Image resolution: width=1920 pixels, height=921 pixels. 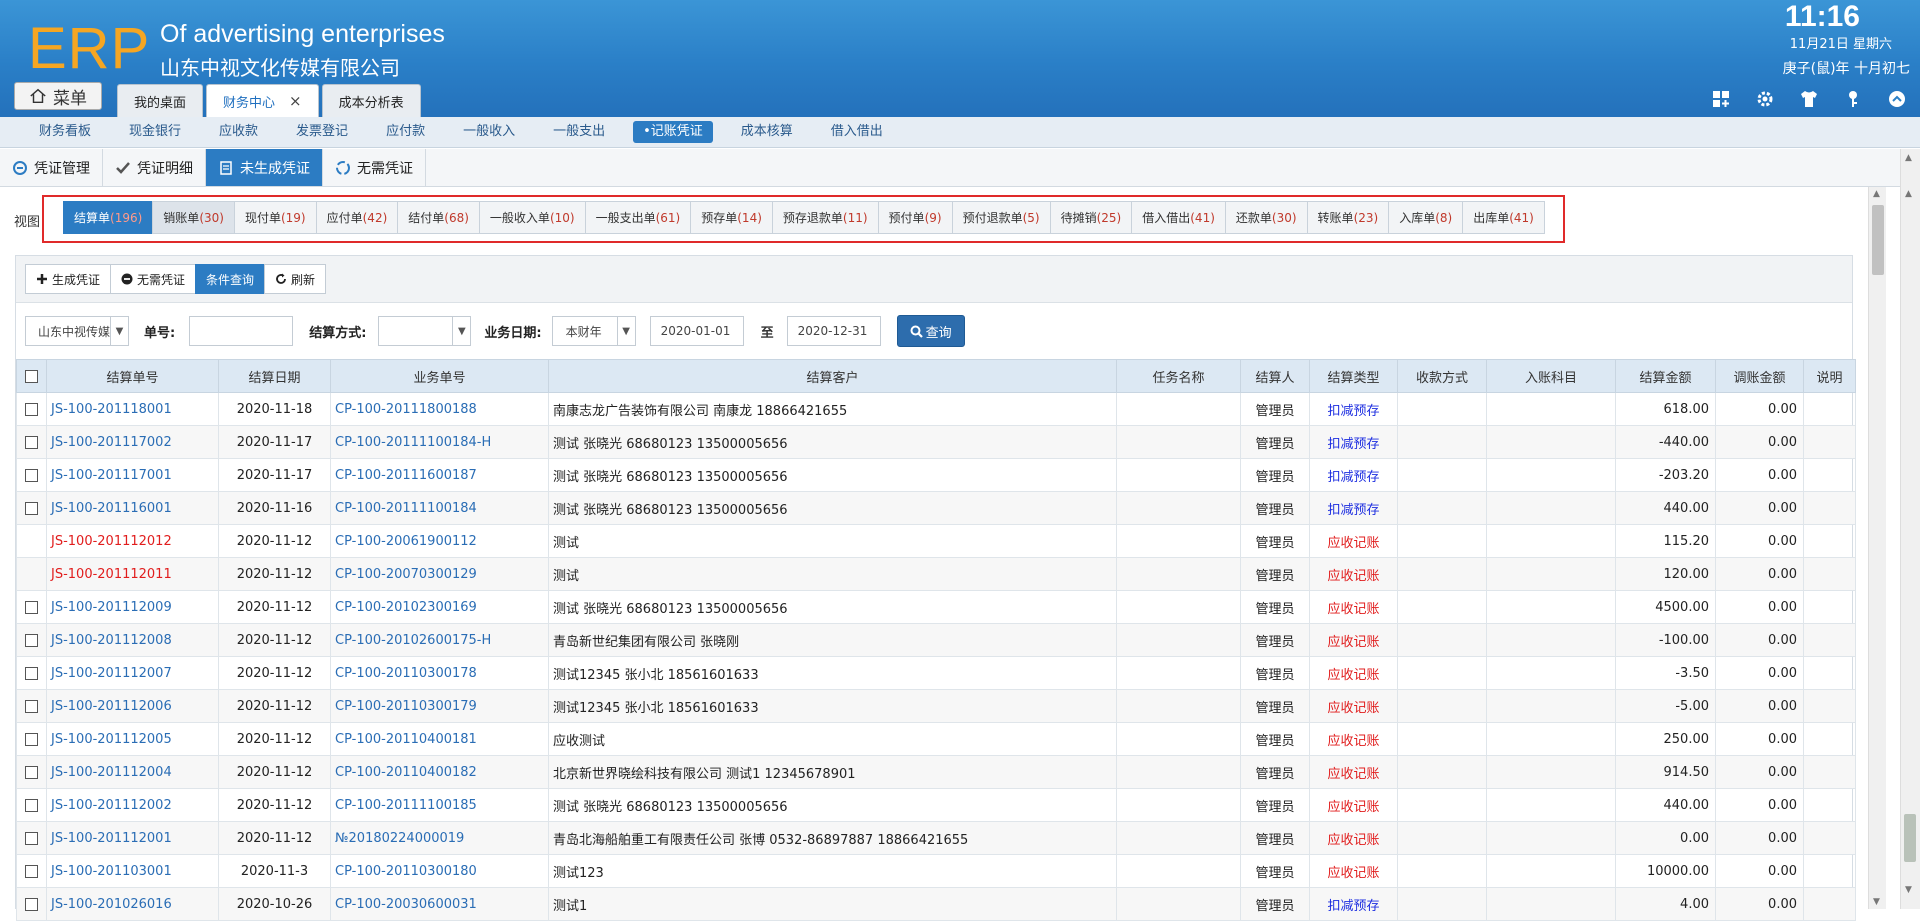 What do you see at coordinates (111, 475) in the screenshot?
I see `settlement-no-link-text: JS-100-201117001` at bounding box center [111, 475].